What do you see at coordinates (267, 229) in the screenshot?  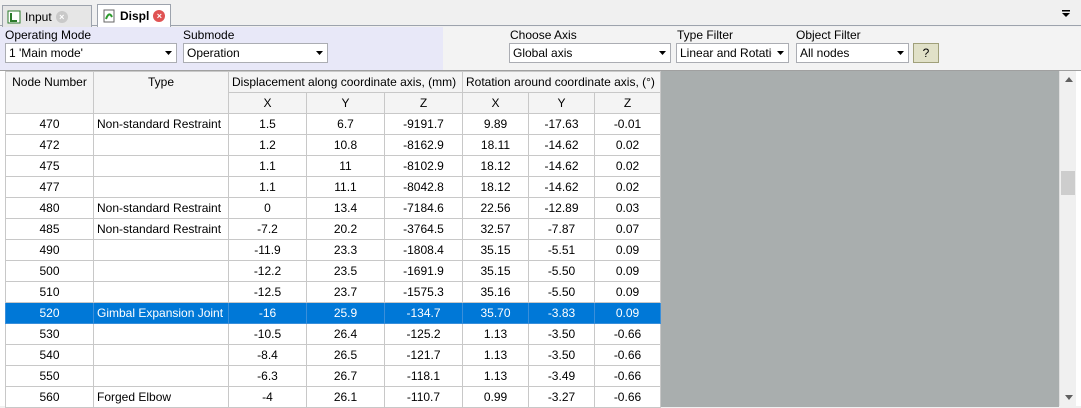 I see `table-cell-dx: -7.2` at bounding box center [267, 229].